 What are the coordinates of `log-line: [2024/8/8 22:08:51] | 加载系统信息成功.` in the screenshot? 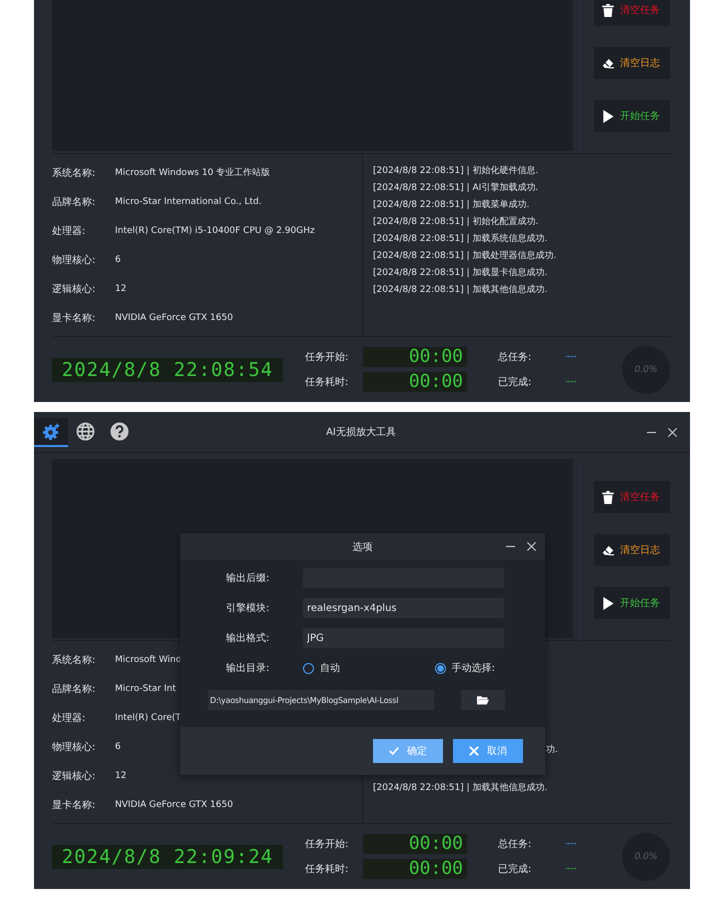 It's located at (460, 239).